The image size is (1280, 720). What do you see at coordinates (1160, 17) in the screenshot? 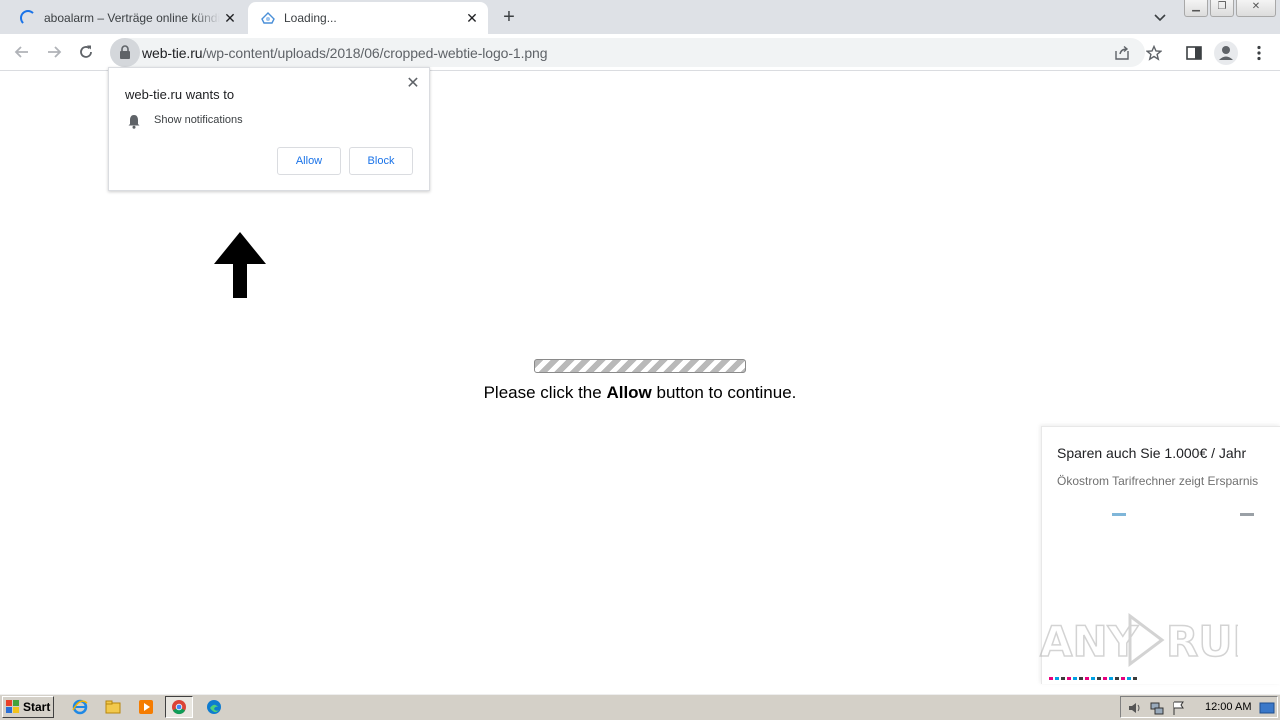
I see `tab-search-chevron-icon` at bounding box center [1160, 17].